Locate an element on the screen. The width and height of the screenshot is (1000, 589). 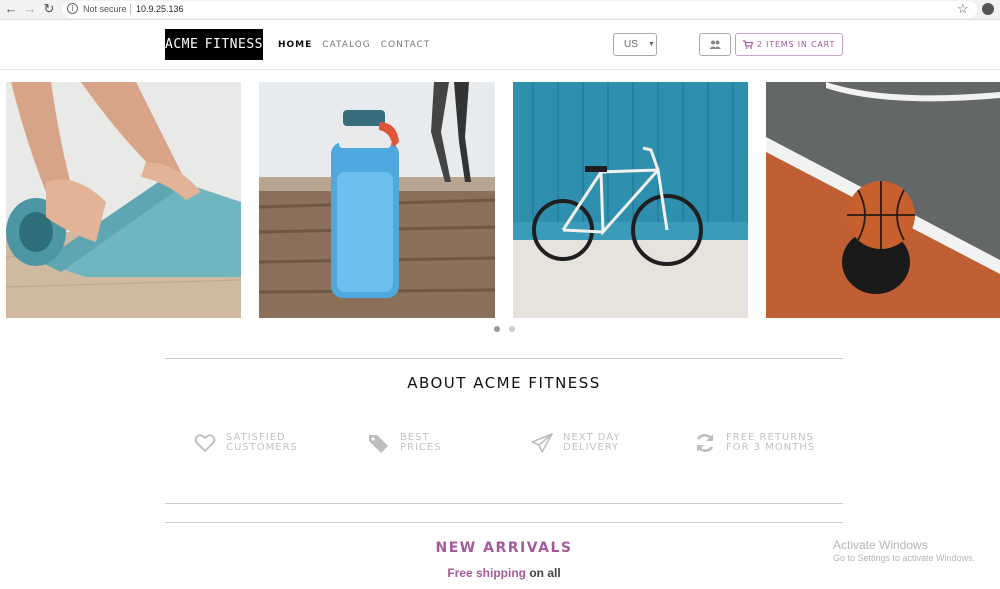
tags-icon is located at coordinates (378, 444).